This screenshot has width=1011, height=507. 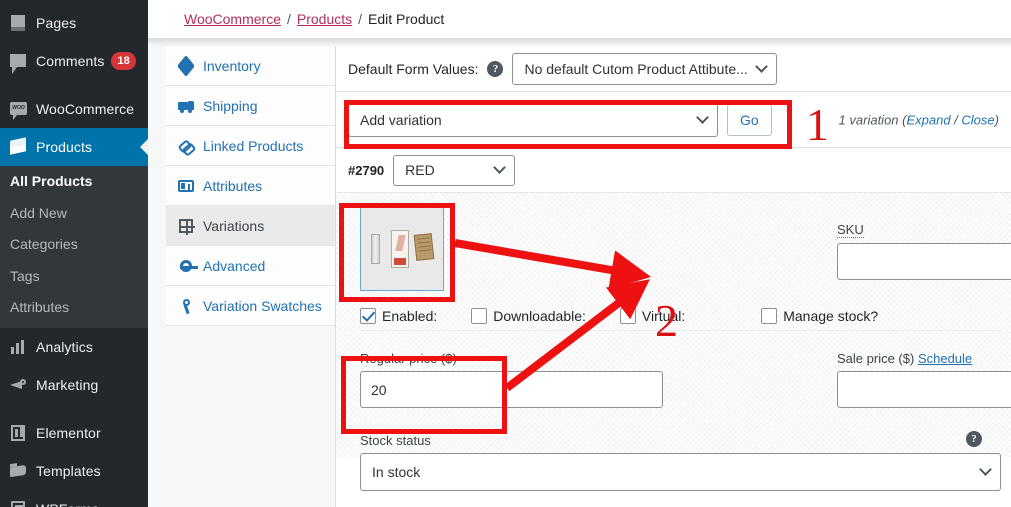 What do you see at coordinates (74, 308) in the screenshot?
I see `sidebar-item-attributes: Attributes` at bounding box center [74, 308].